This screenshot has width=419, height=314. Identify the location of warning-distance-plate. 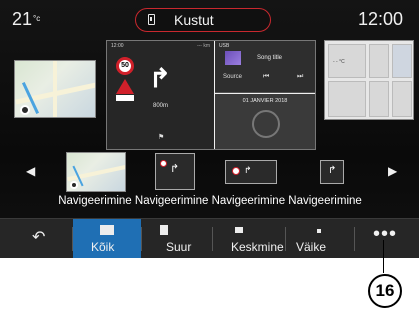
(125, 98).